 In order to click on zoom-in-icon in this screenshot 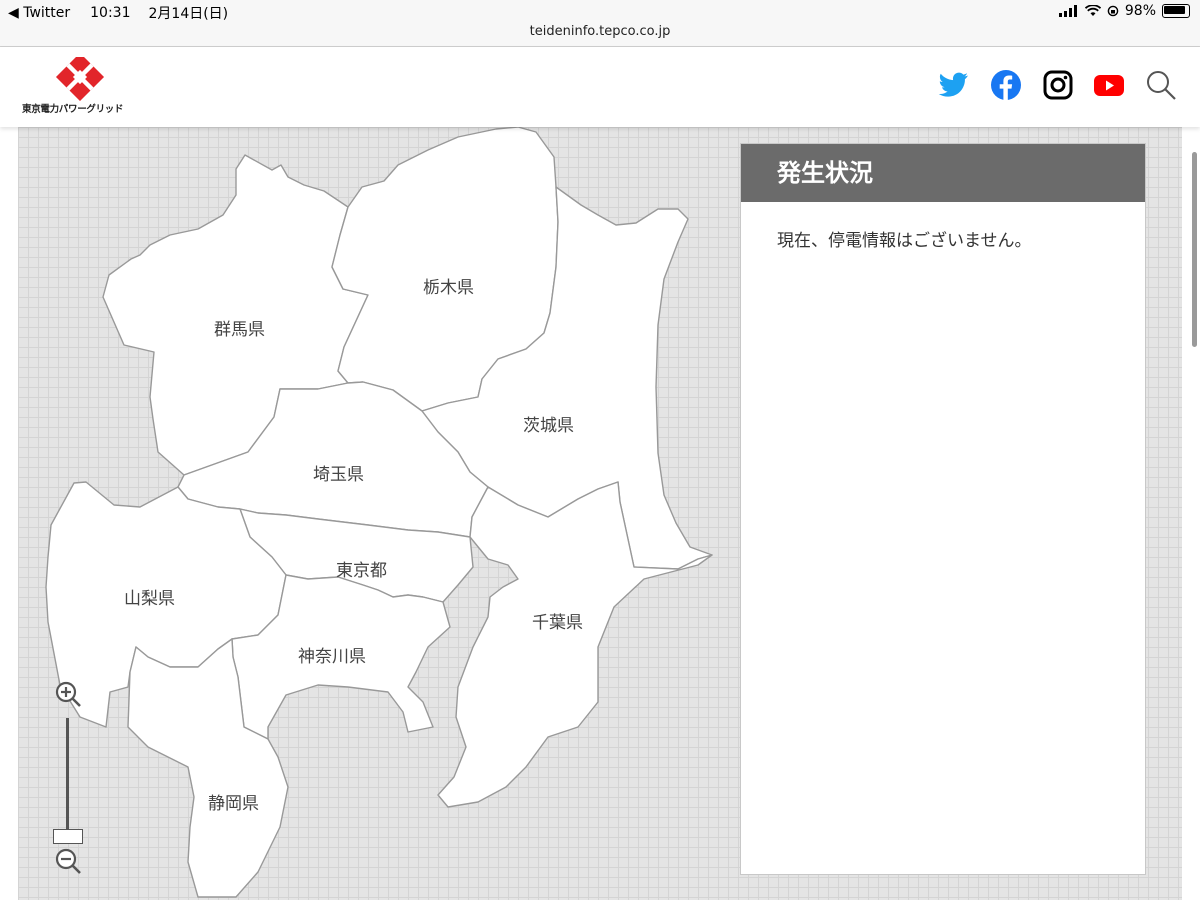, I will do `click(68, 694)`.